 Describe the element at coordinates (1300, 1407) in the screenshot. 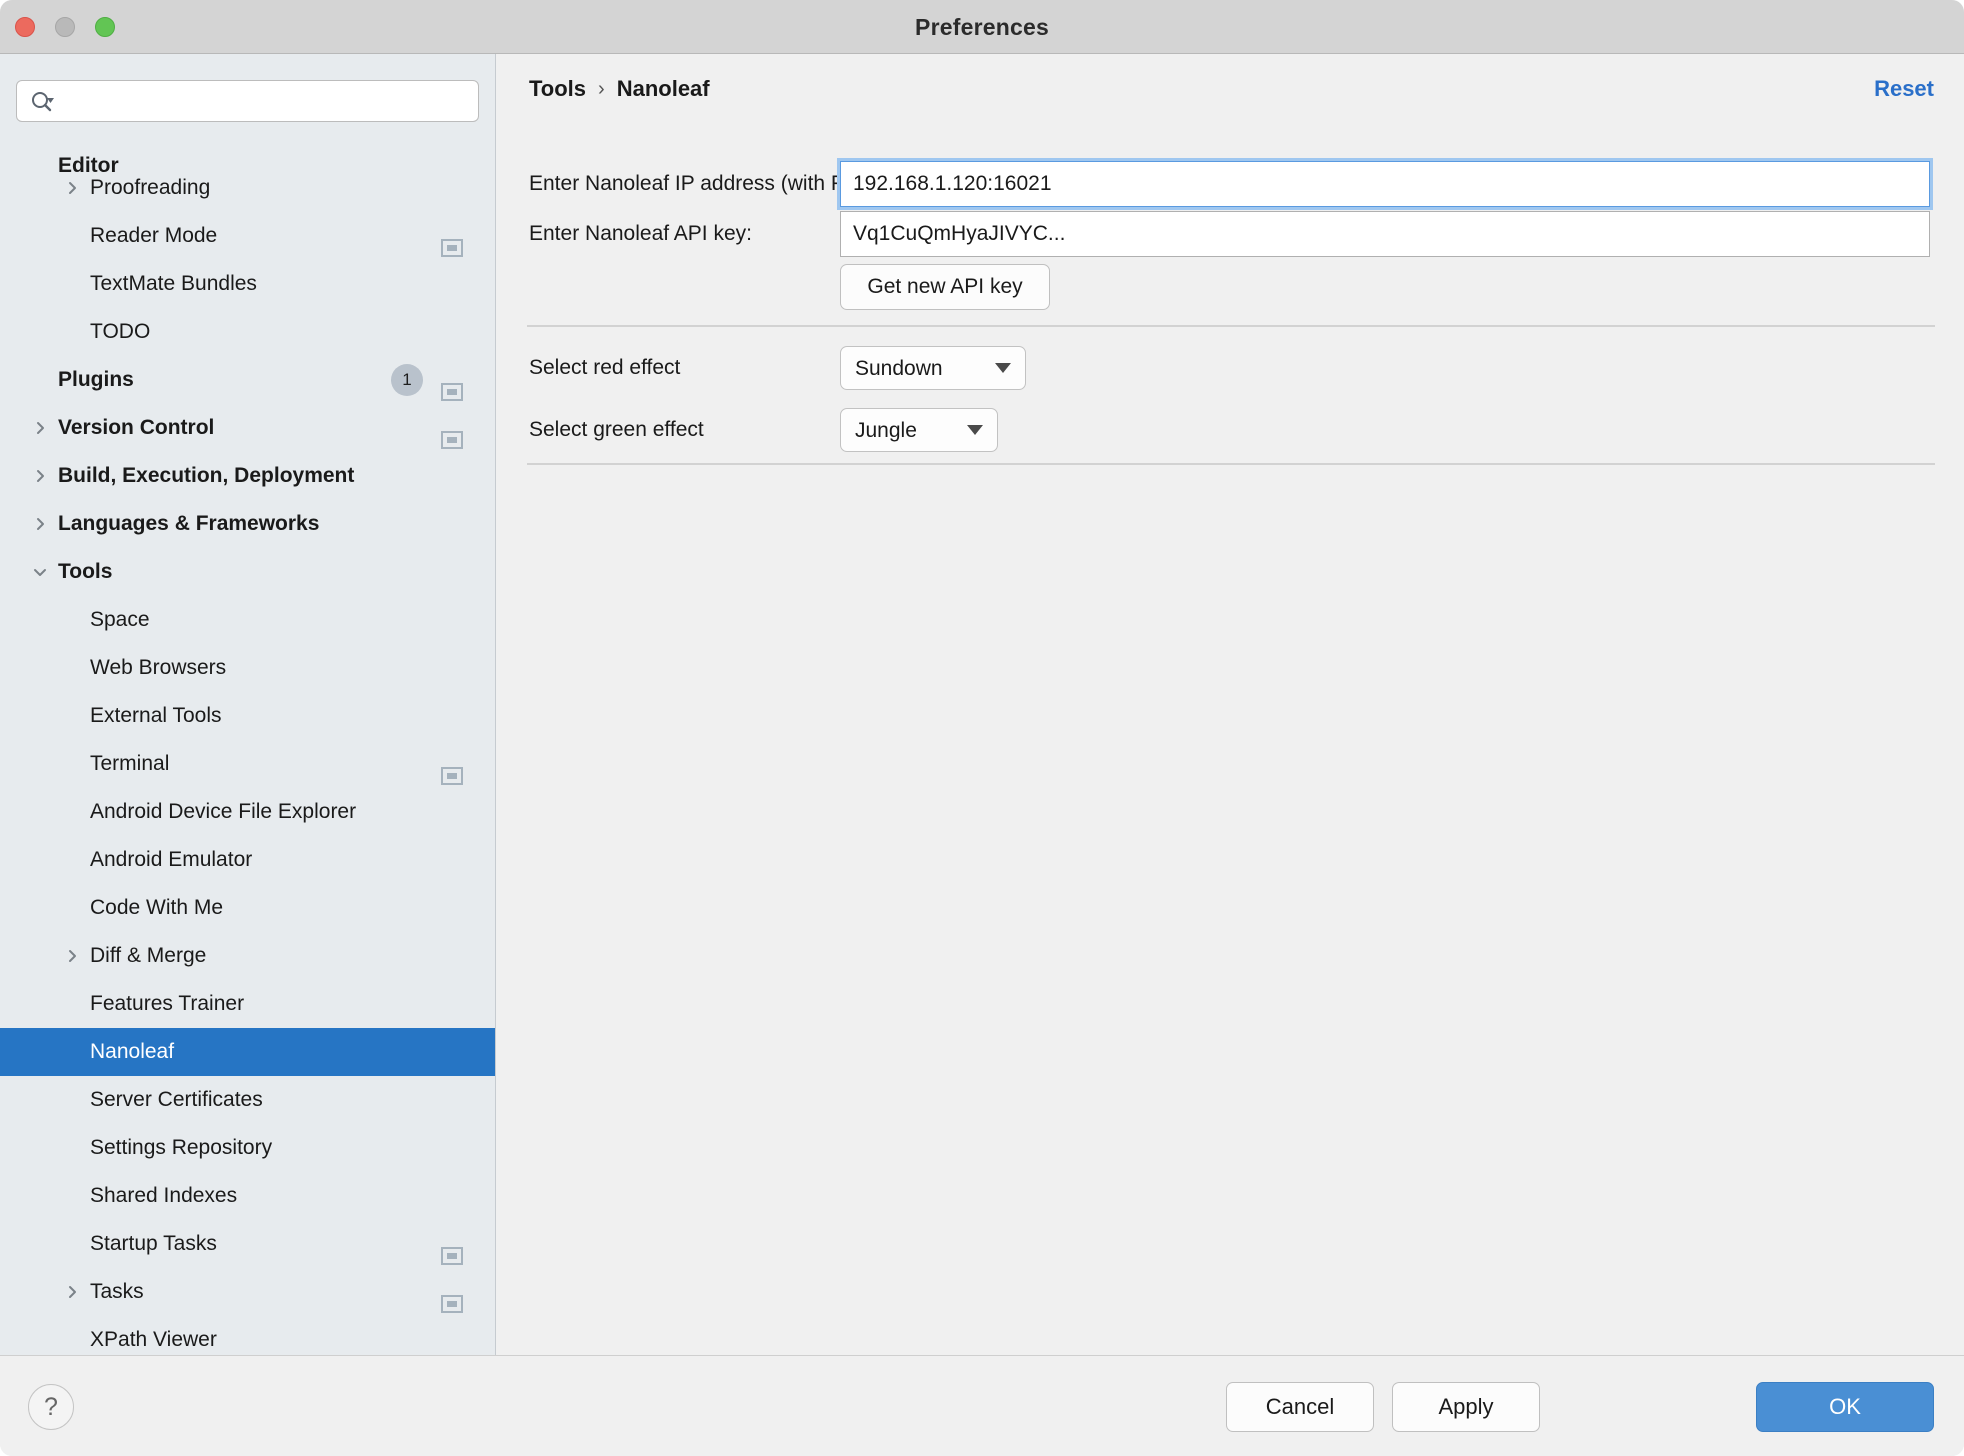

I see `cancel-button: Cancel` at that location.